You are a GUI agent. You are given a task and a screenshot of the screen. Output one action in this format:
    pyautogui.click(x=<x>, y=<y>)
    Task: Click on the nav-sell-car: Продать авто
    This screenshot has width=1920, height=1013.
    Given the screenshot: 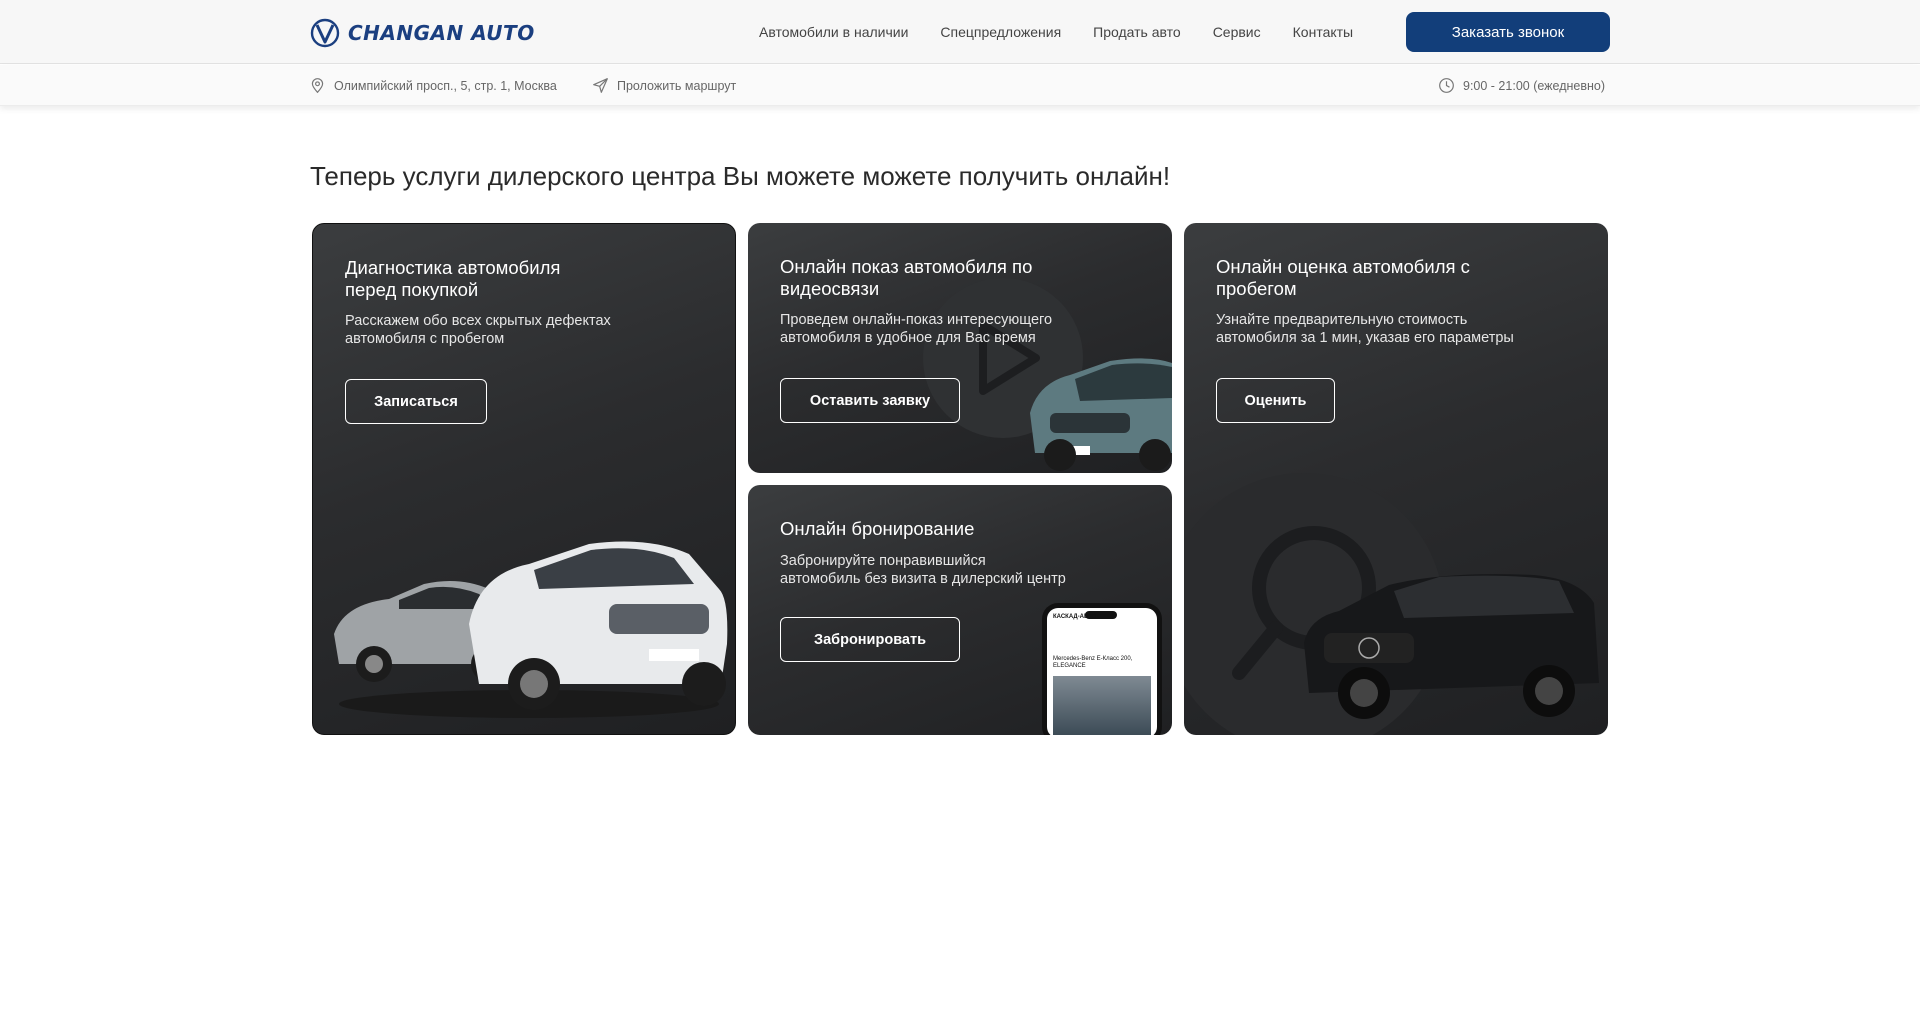 What is the action you would take?
    pyautogui.click(x=1137, y=32)
    